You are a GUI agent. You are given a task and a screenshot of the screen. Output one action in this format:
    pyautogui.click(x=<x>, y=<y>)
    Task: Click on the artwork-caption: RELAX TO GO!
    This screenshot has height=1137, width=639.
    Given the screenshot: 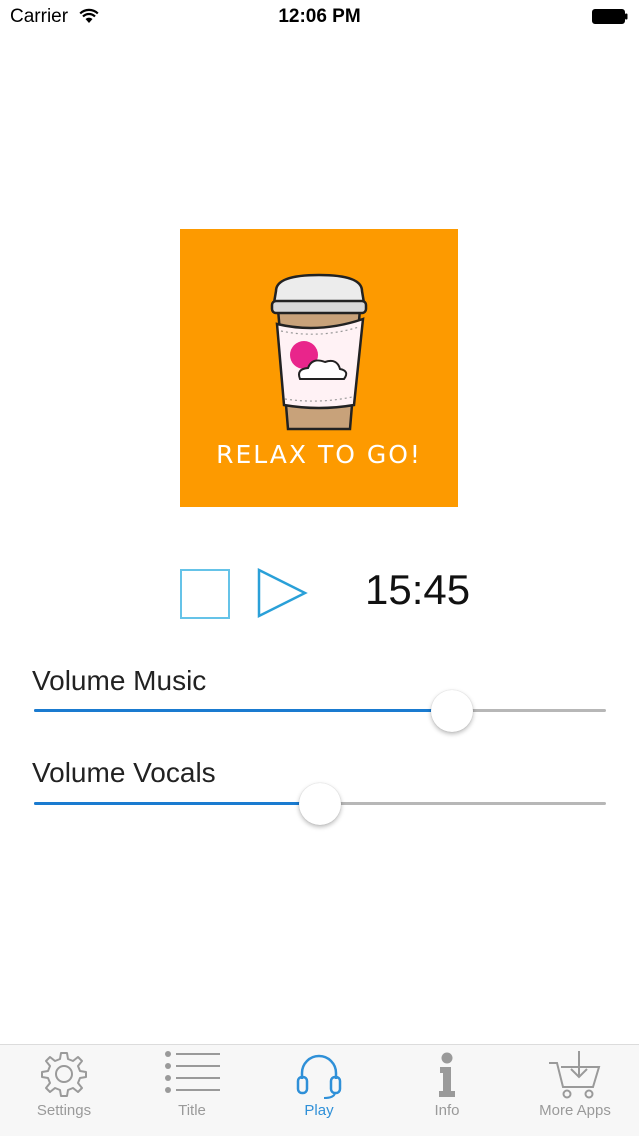 What is the action you would take?
    pyautogui.click(x=319, y=454)
    